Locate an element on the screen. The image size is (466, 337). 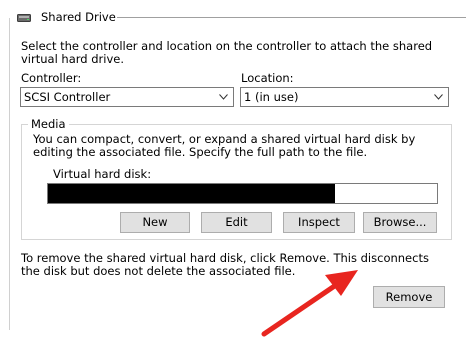
annotation-arrow is located at coordinates (309, 303).